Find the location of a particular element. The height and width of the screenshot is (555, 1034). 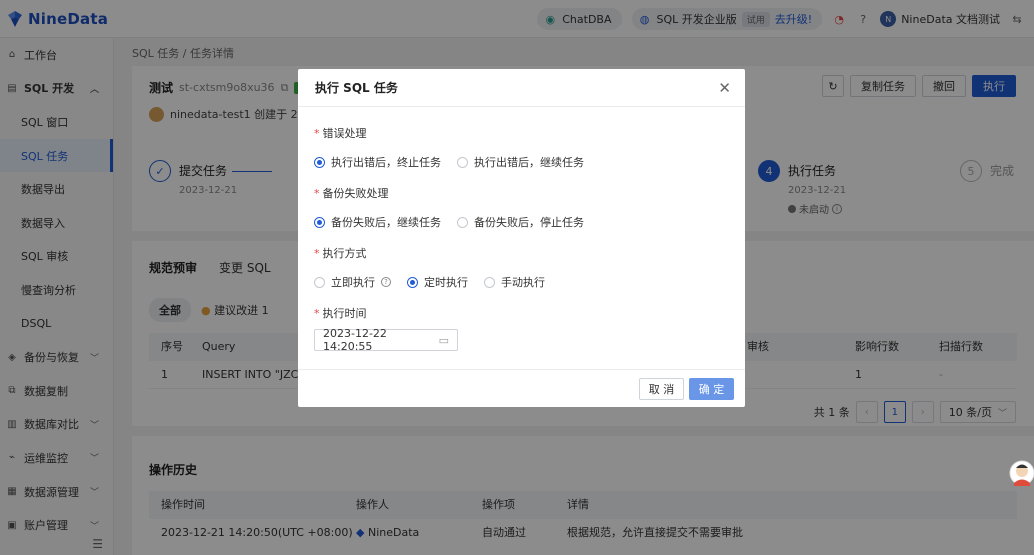

execution-time-field: * 执行时间 2023-12-22 14:20:55 ▭ is located at coordinates (386, 329).